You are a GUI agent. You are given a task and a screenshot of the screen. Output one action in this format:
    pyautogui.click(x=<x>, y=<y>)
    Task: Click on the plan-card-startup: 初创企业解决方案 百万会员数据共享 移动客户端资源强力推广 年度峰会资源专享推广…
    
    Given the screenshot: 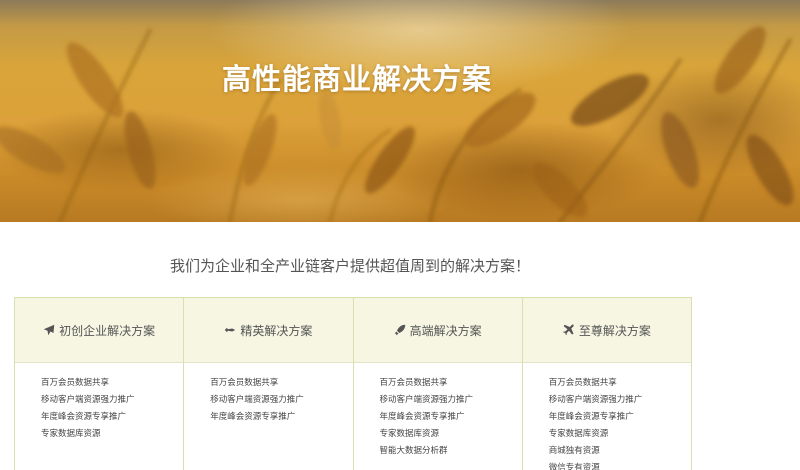 What is the action you would take?
    pyautogui.click(x=100, y=384)
    